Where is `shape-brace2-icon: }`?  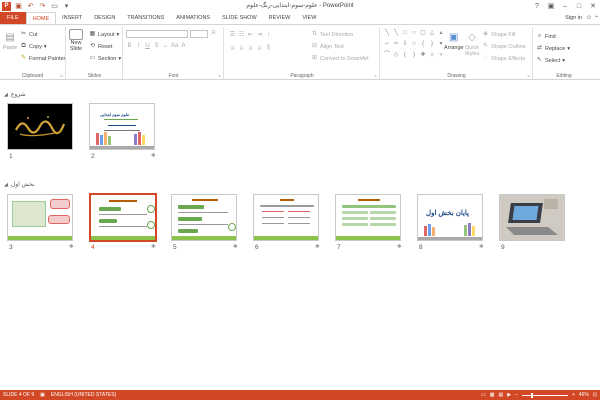 shape-brace2-icon: } is located at coordinates (432, 44).